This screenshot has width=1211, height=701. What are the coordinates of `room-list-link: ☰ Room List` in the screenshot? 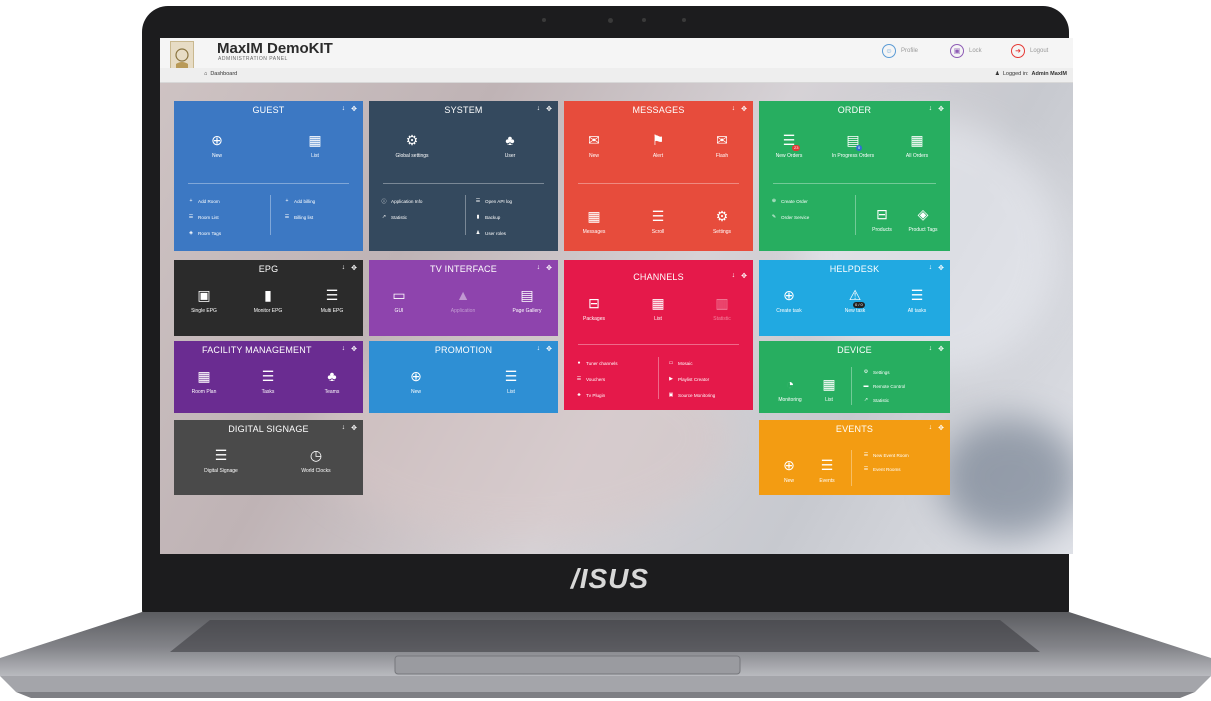 It's located at (203, 217).